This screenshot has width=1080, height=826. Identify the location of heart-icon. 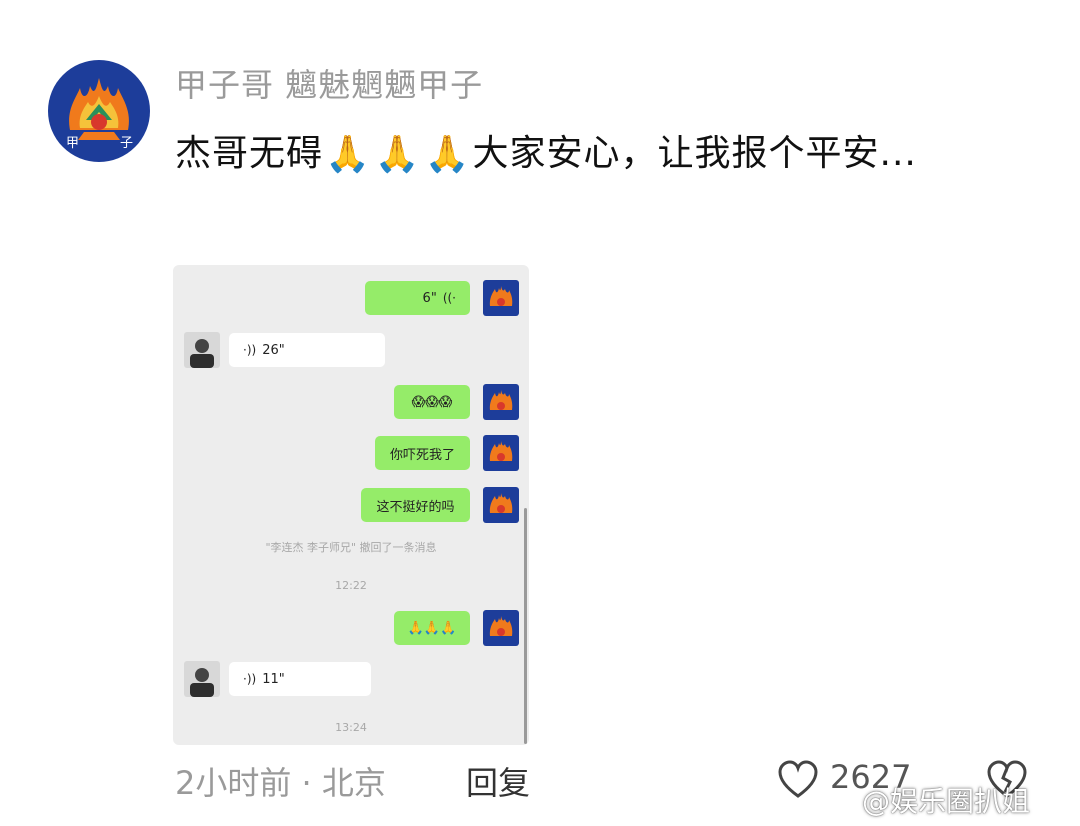
(798, 780).